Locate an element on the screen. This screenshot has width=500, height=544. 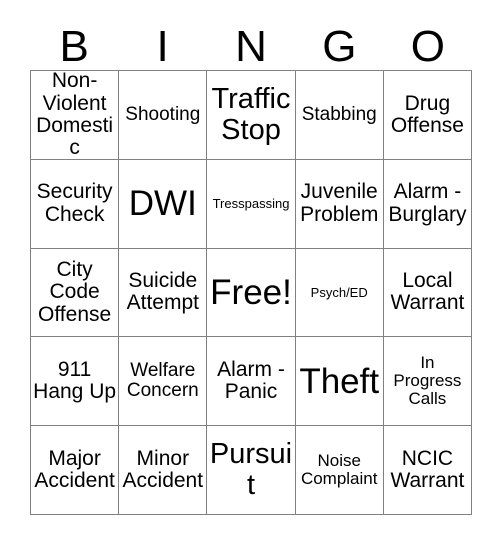
bingo-cell-label: NCIC Warrant is located at coordinates (427, 469).